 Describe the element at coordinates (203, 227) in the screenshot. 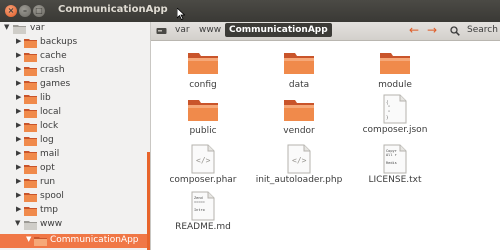

I see `file-name: README.md` at that location.